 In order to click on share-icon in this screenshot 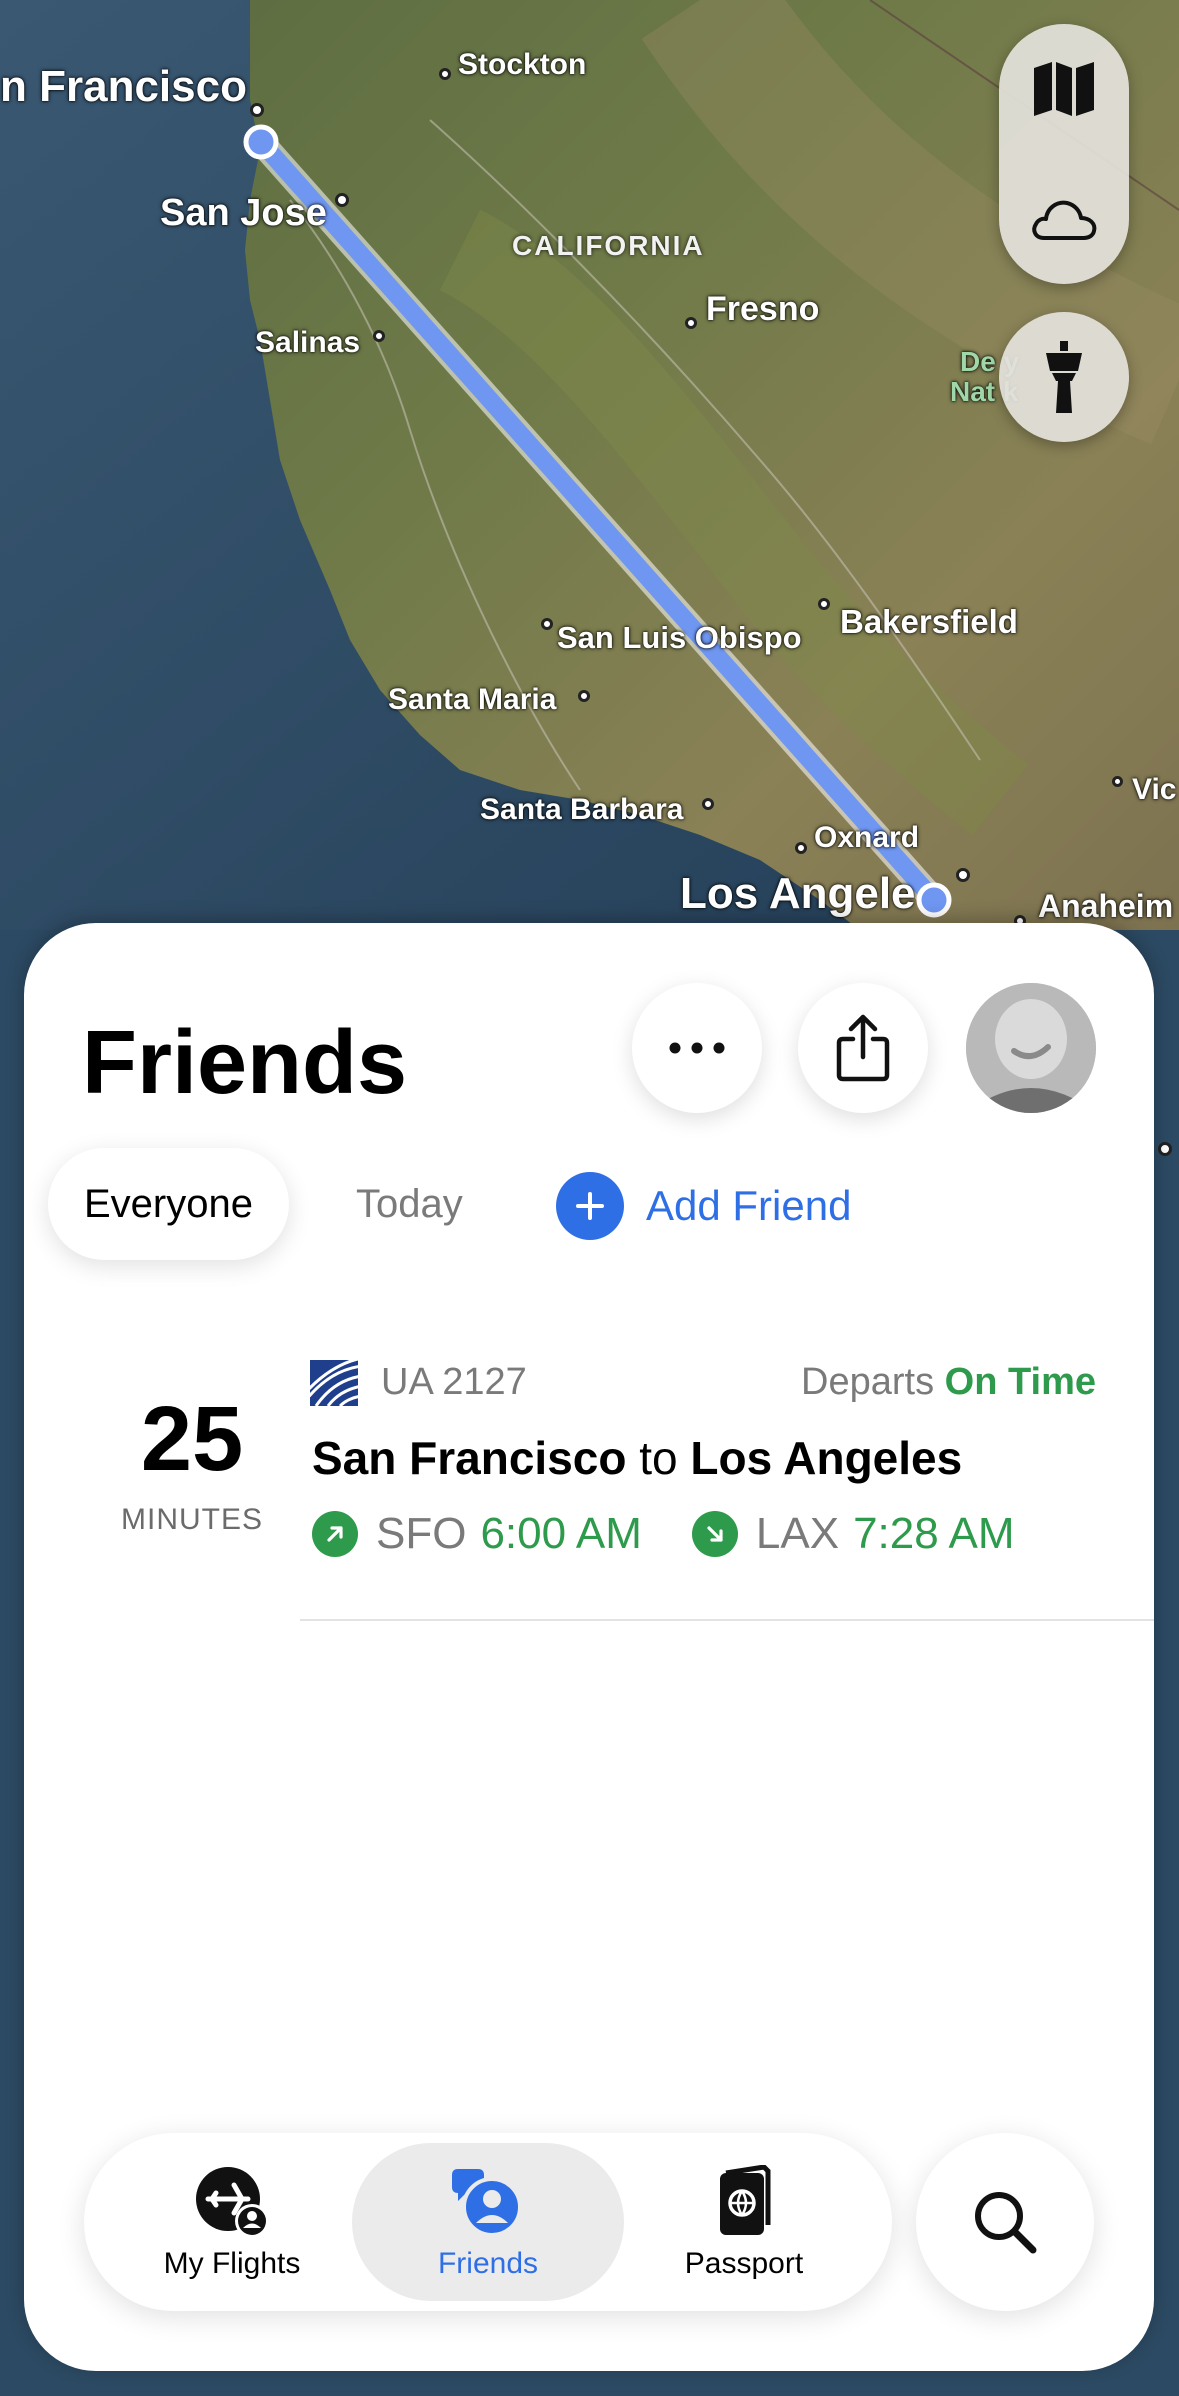, I will do `click(863, 1048)`.